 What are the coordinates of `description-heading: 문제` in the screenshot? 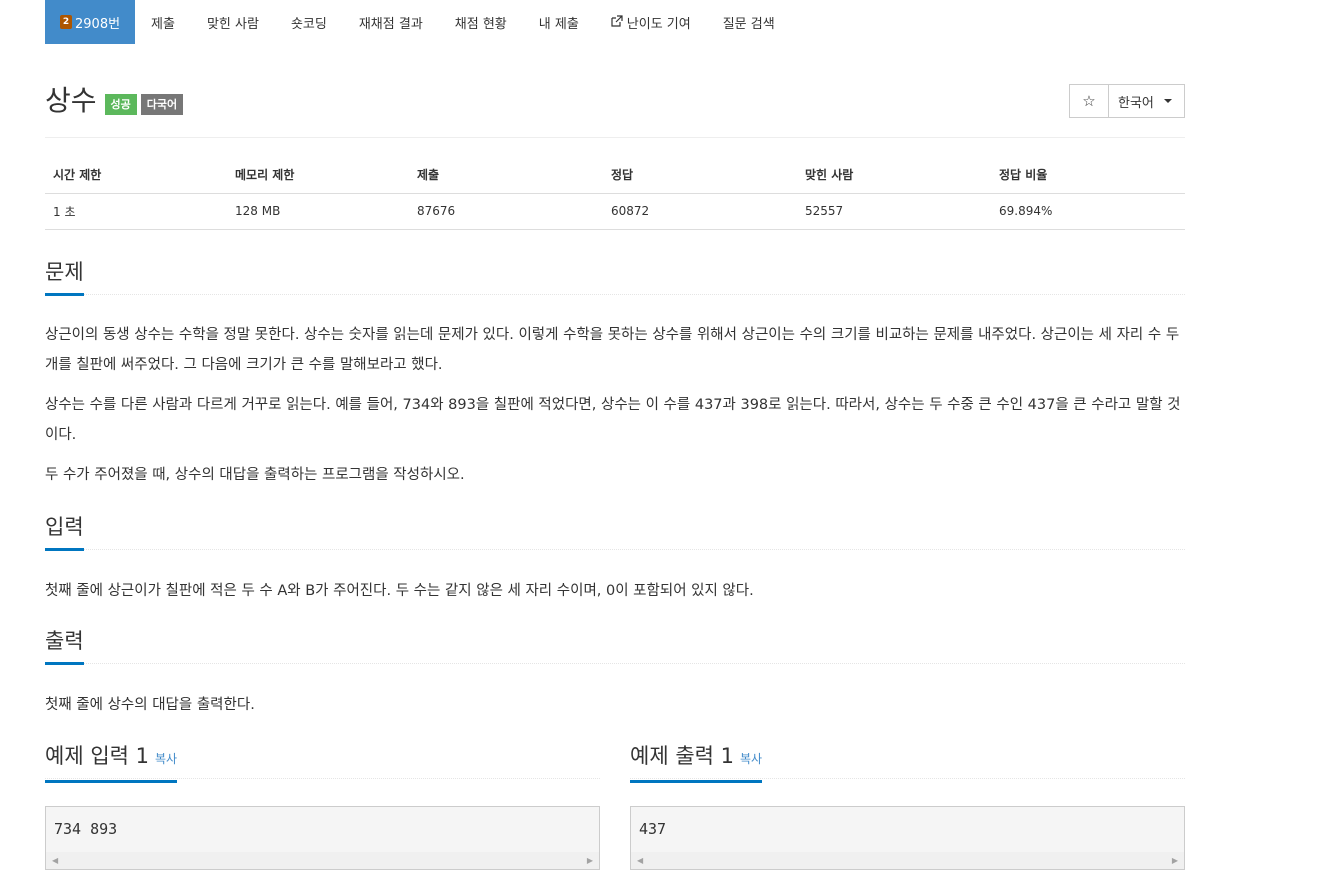 It's located at (615, 277).